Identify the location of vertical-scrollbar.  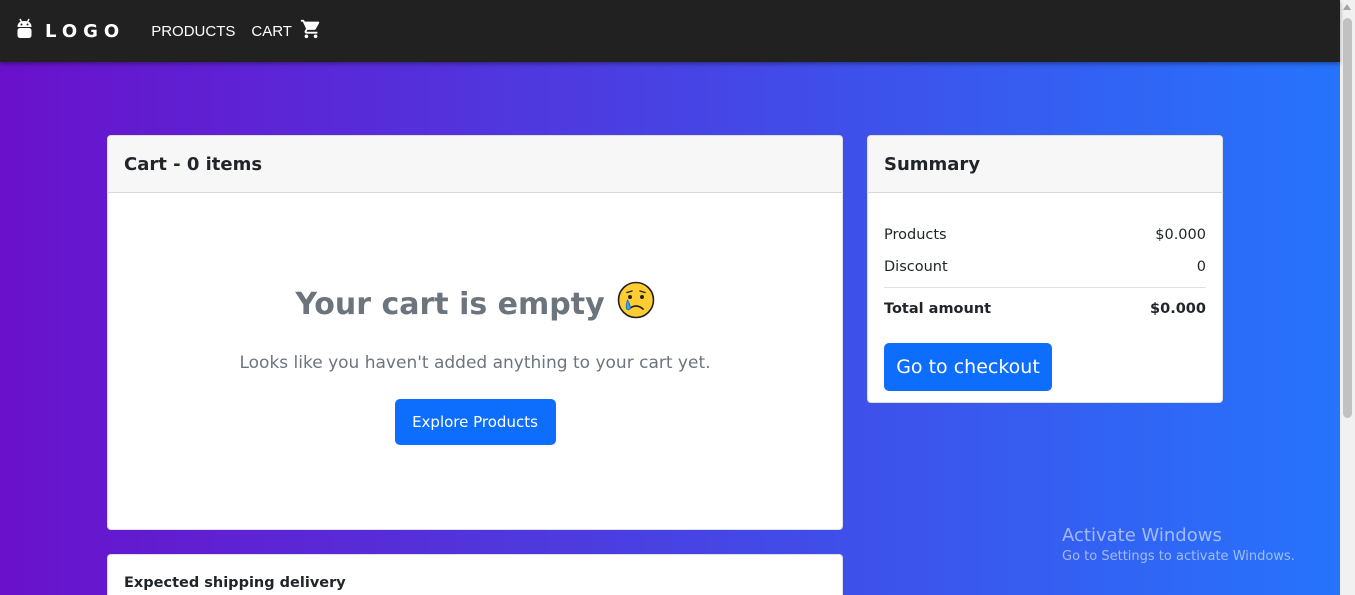
(1347, 297).